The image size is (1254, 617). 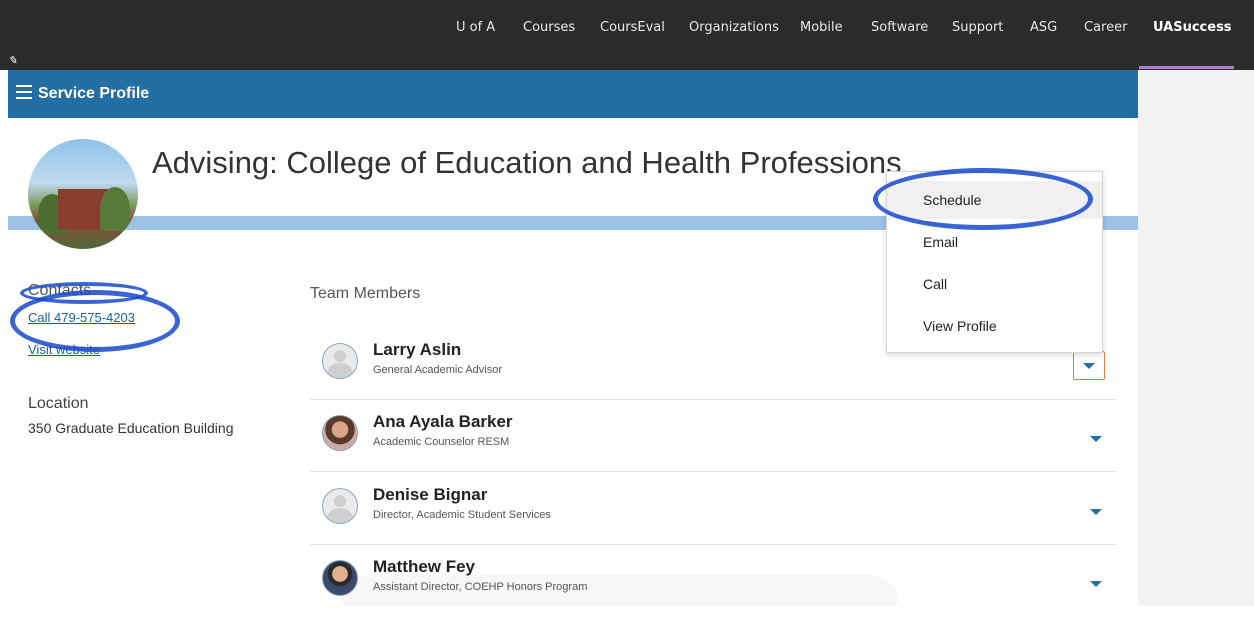 I want to click on menu-item-label: Call, so click(x=935, y=284).